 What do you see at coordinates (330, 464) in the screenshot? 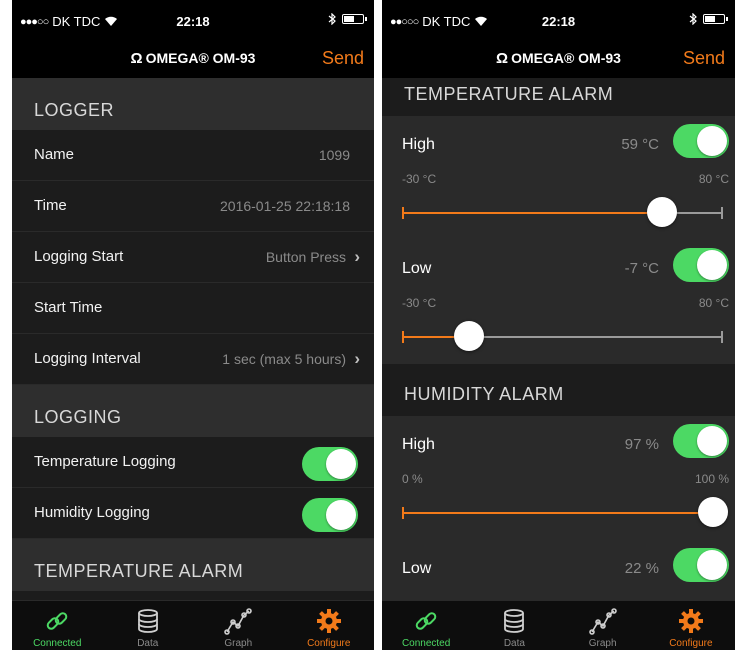
I see `temperature-logging-toggle` at bounding box center [330, 464].